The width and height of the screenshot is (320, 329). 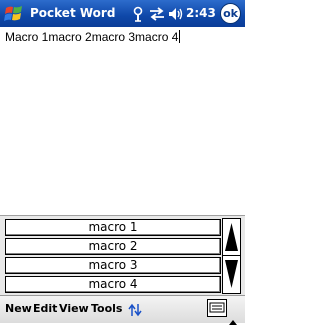 What do you see at coordinates (14, 13) in the screenshot?
I see `windows-start-icon` at bounding box center [14, 13].